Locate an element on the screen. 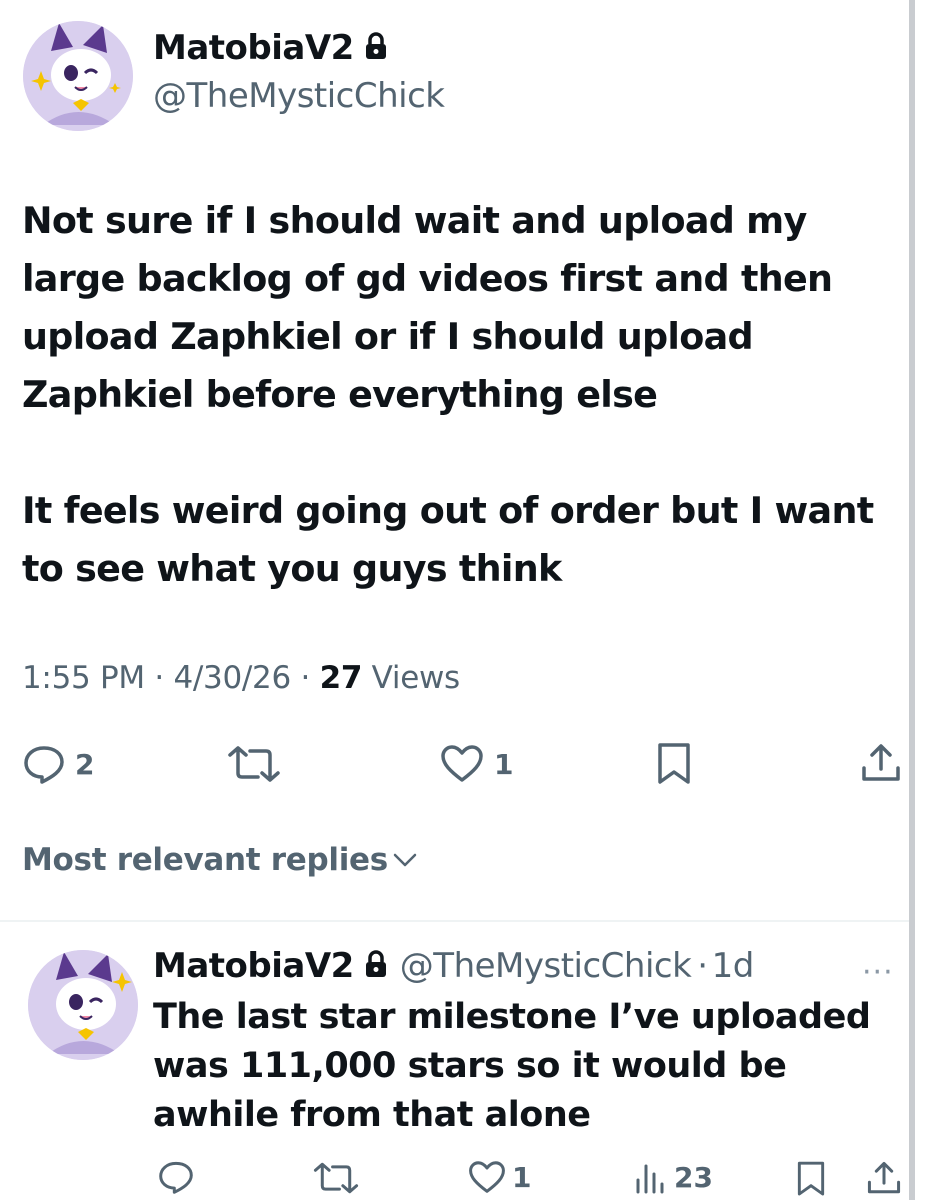 The image size is (927, 1200). reply-author-row: MatobiaV2 @TheMysticChick · 1d is located at coordinates (453, 966).